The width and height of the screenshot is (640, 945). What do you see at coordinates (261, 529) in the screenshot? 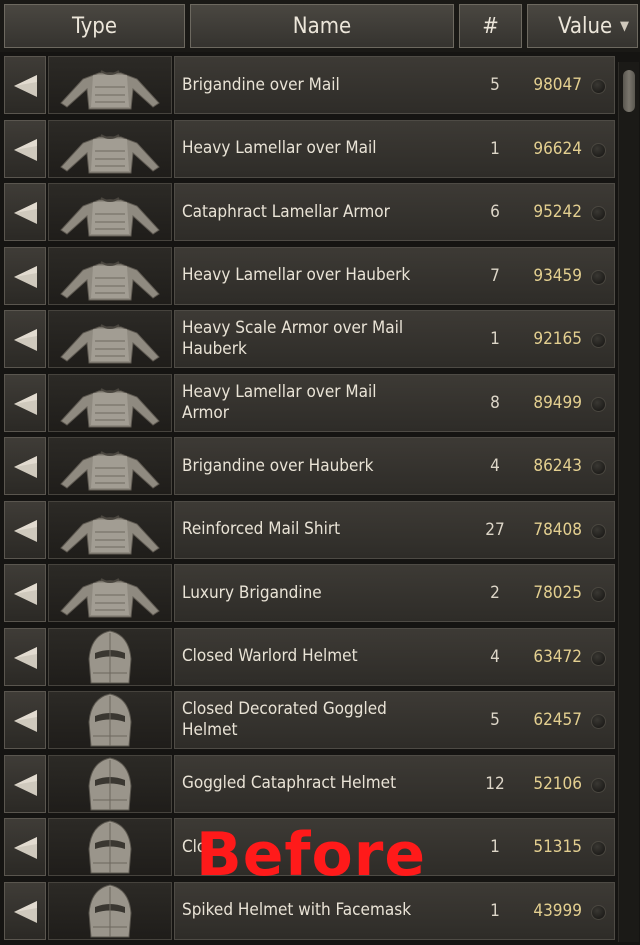
I see `item-name: Reinforced Mail Shirt` at bounding box center [261, 529].